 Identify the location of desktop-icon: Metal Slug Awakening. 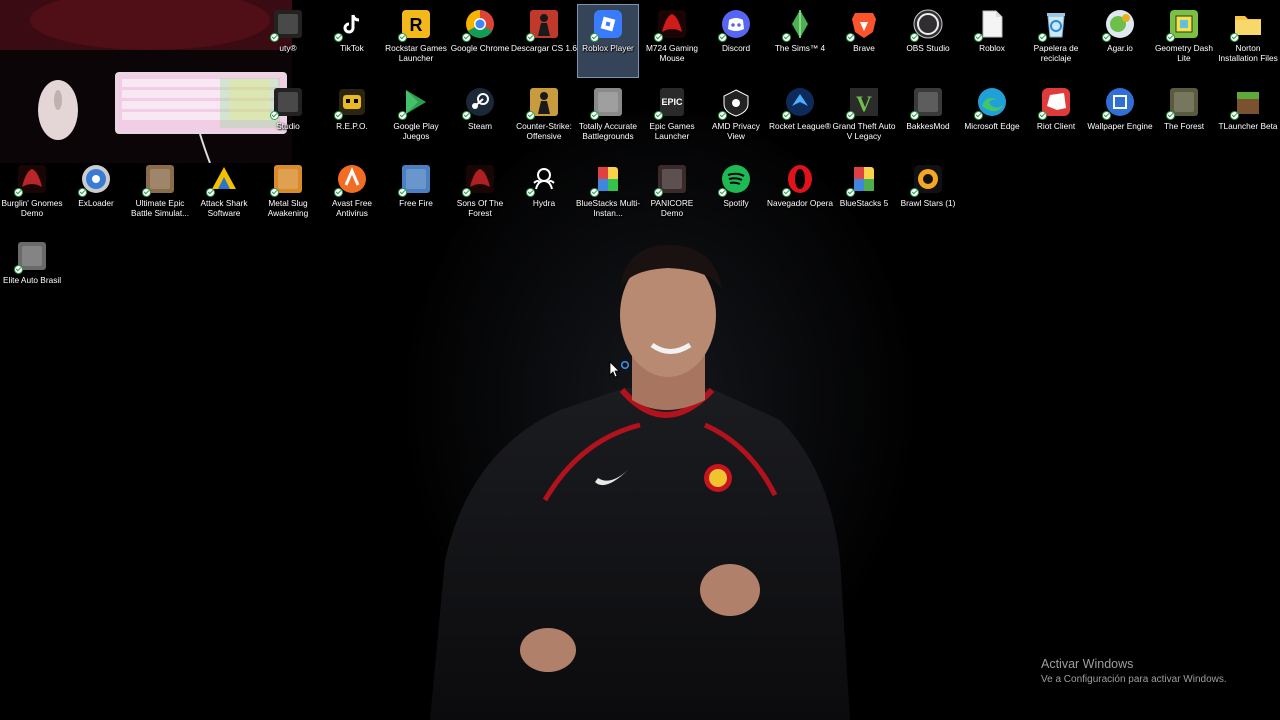
(288, 196).